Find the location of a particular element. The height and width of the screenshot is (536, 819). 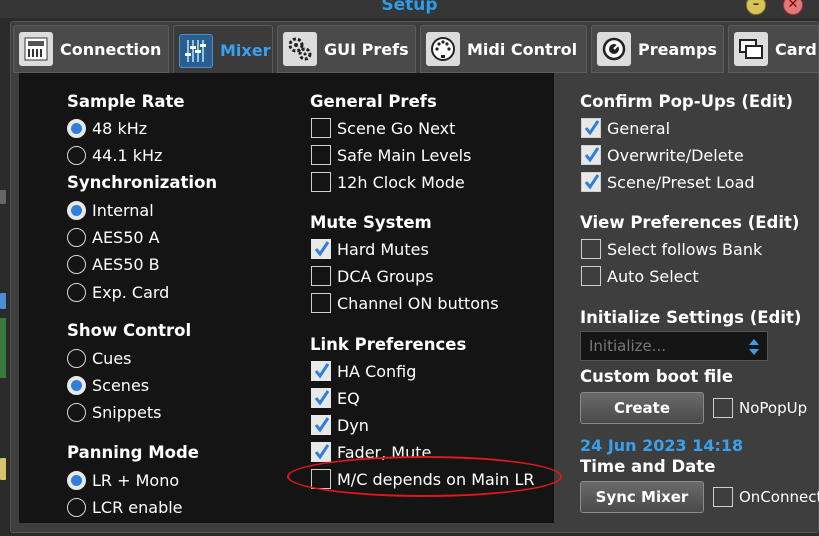

option-label: Channel ON buttons is located at coordinates (418, 303).